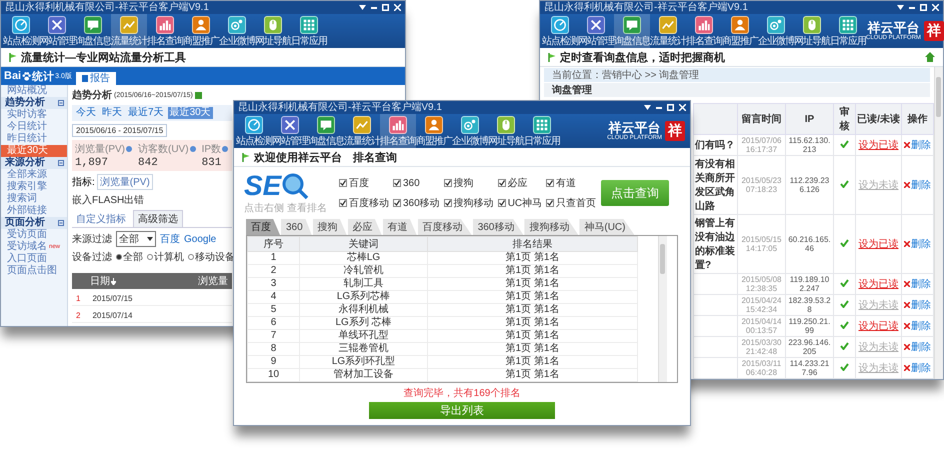 The width and height of the screenshot is (944, 452). Describe the element at coordinates (215, 257) in the screenshot. I see `radio-label: 移动设备` at that location.